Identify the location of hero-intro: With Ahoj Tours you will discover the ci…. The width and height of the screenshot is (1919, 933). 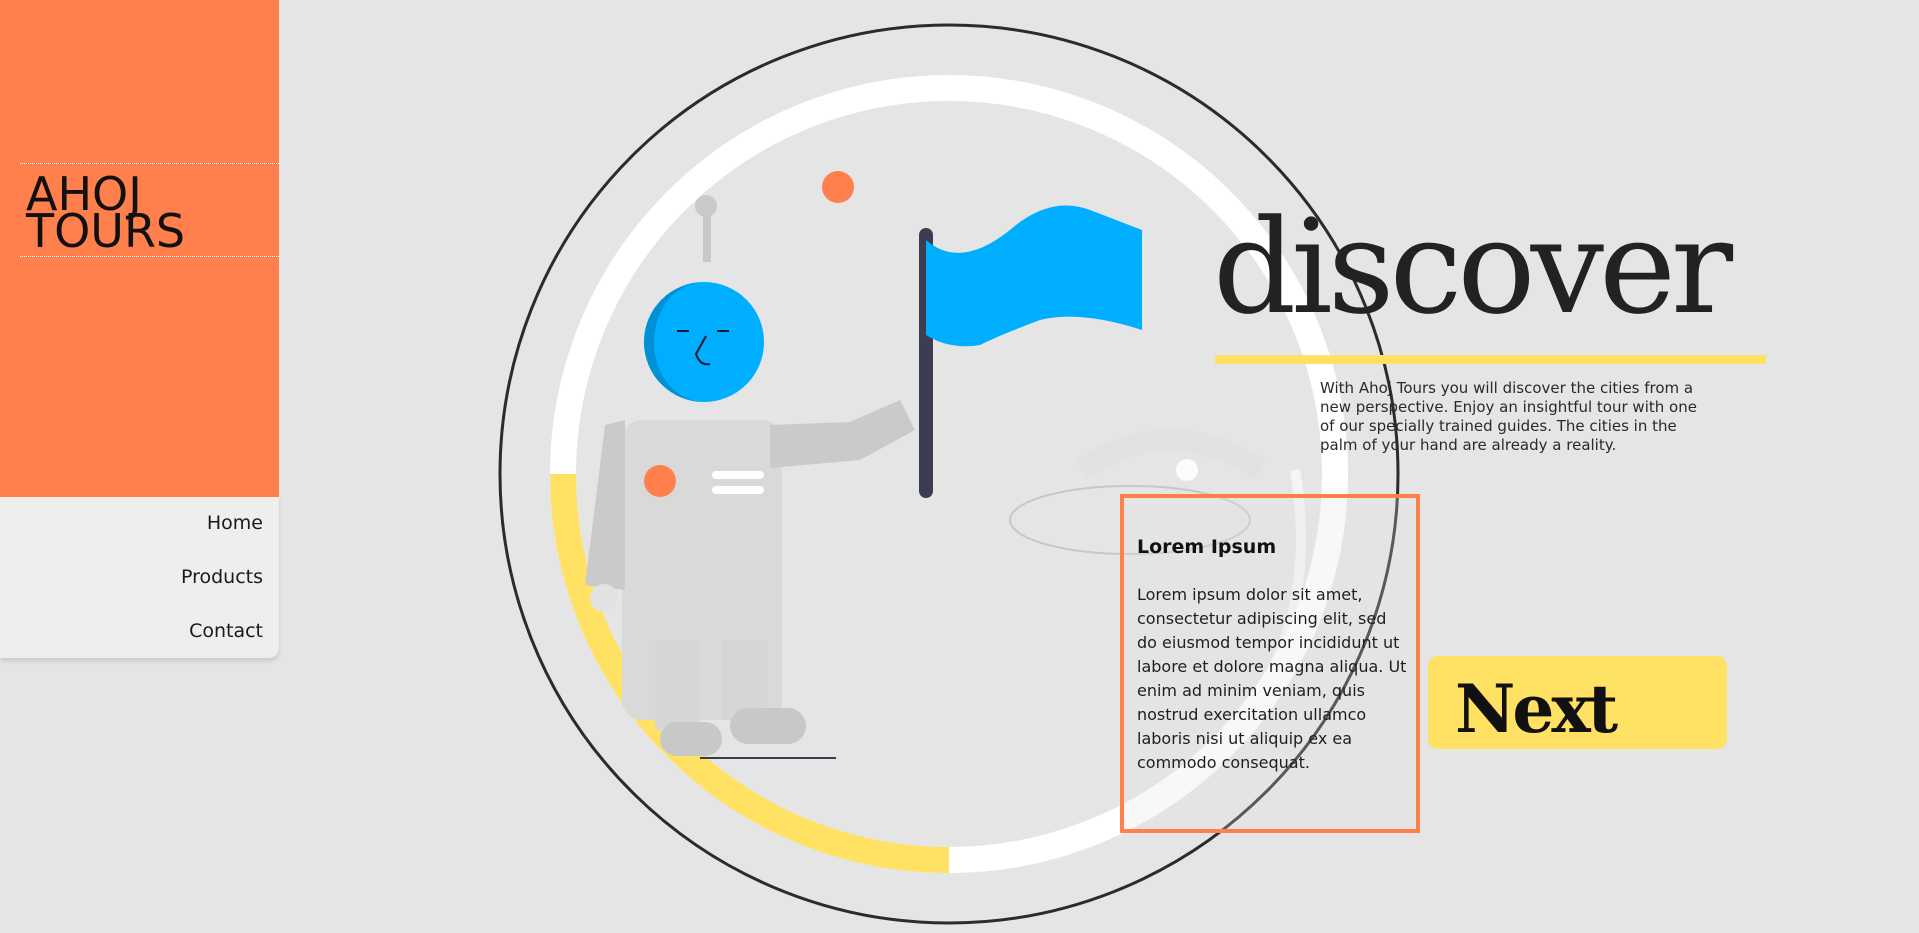
(1508, 416).